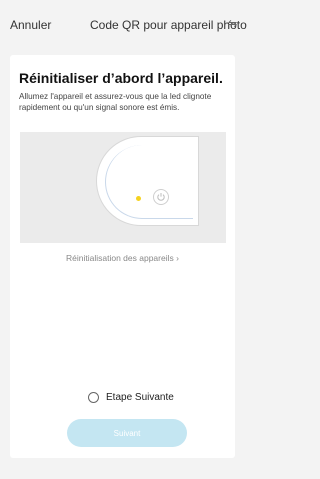  I want to click on top-bar: Annuler Code QR pour appareil photo ⇋, so click(123, 25).